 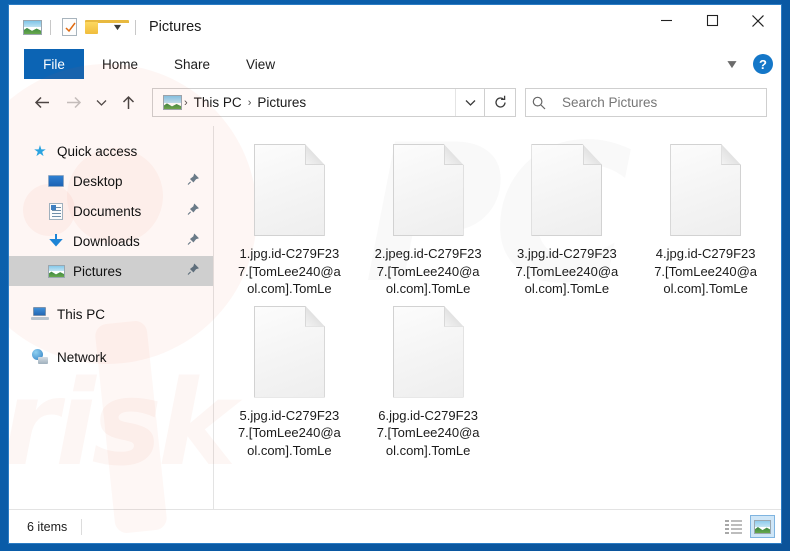 I want to click on sidebar-item-network: Network, so click(x=111, y=357).